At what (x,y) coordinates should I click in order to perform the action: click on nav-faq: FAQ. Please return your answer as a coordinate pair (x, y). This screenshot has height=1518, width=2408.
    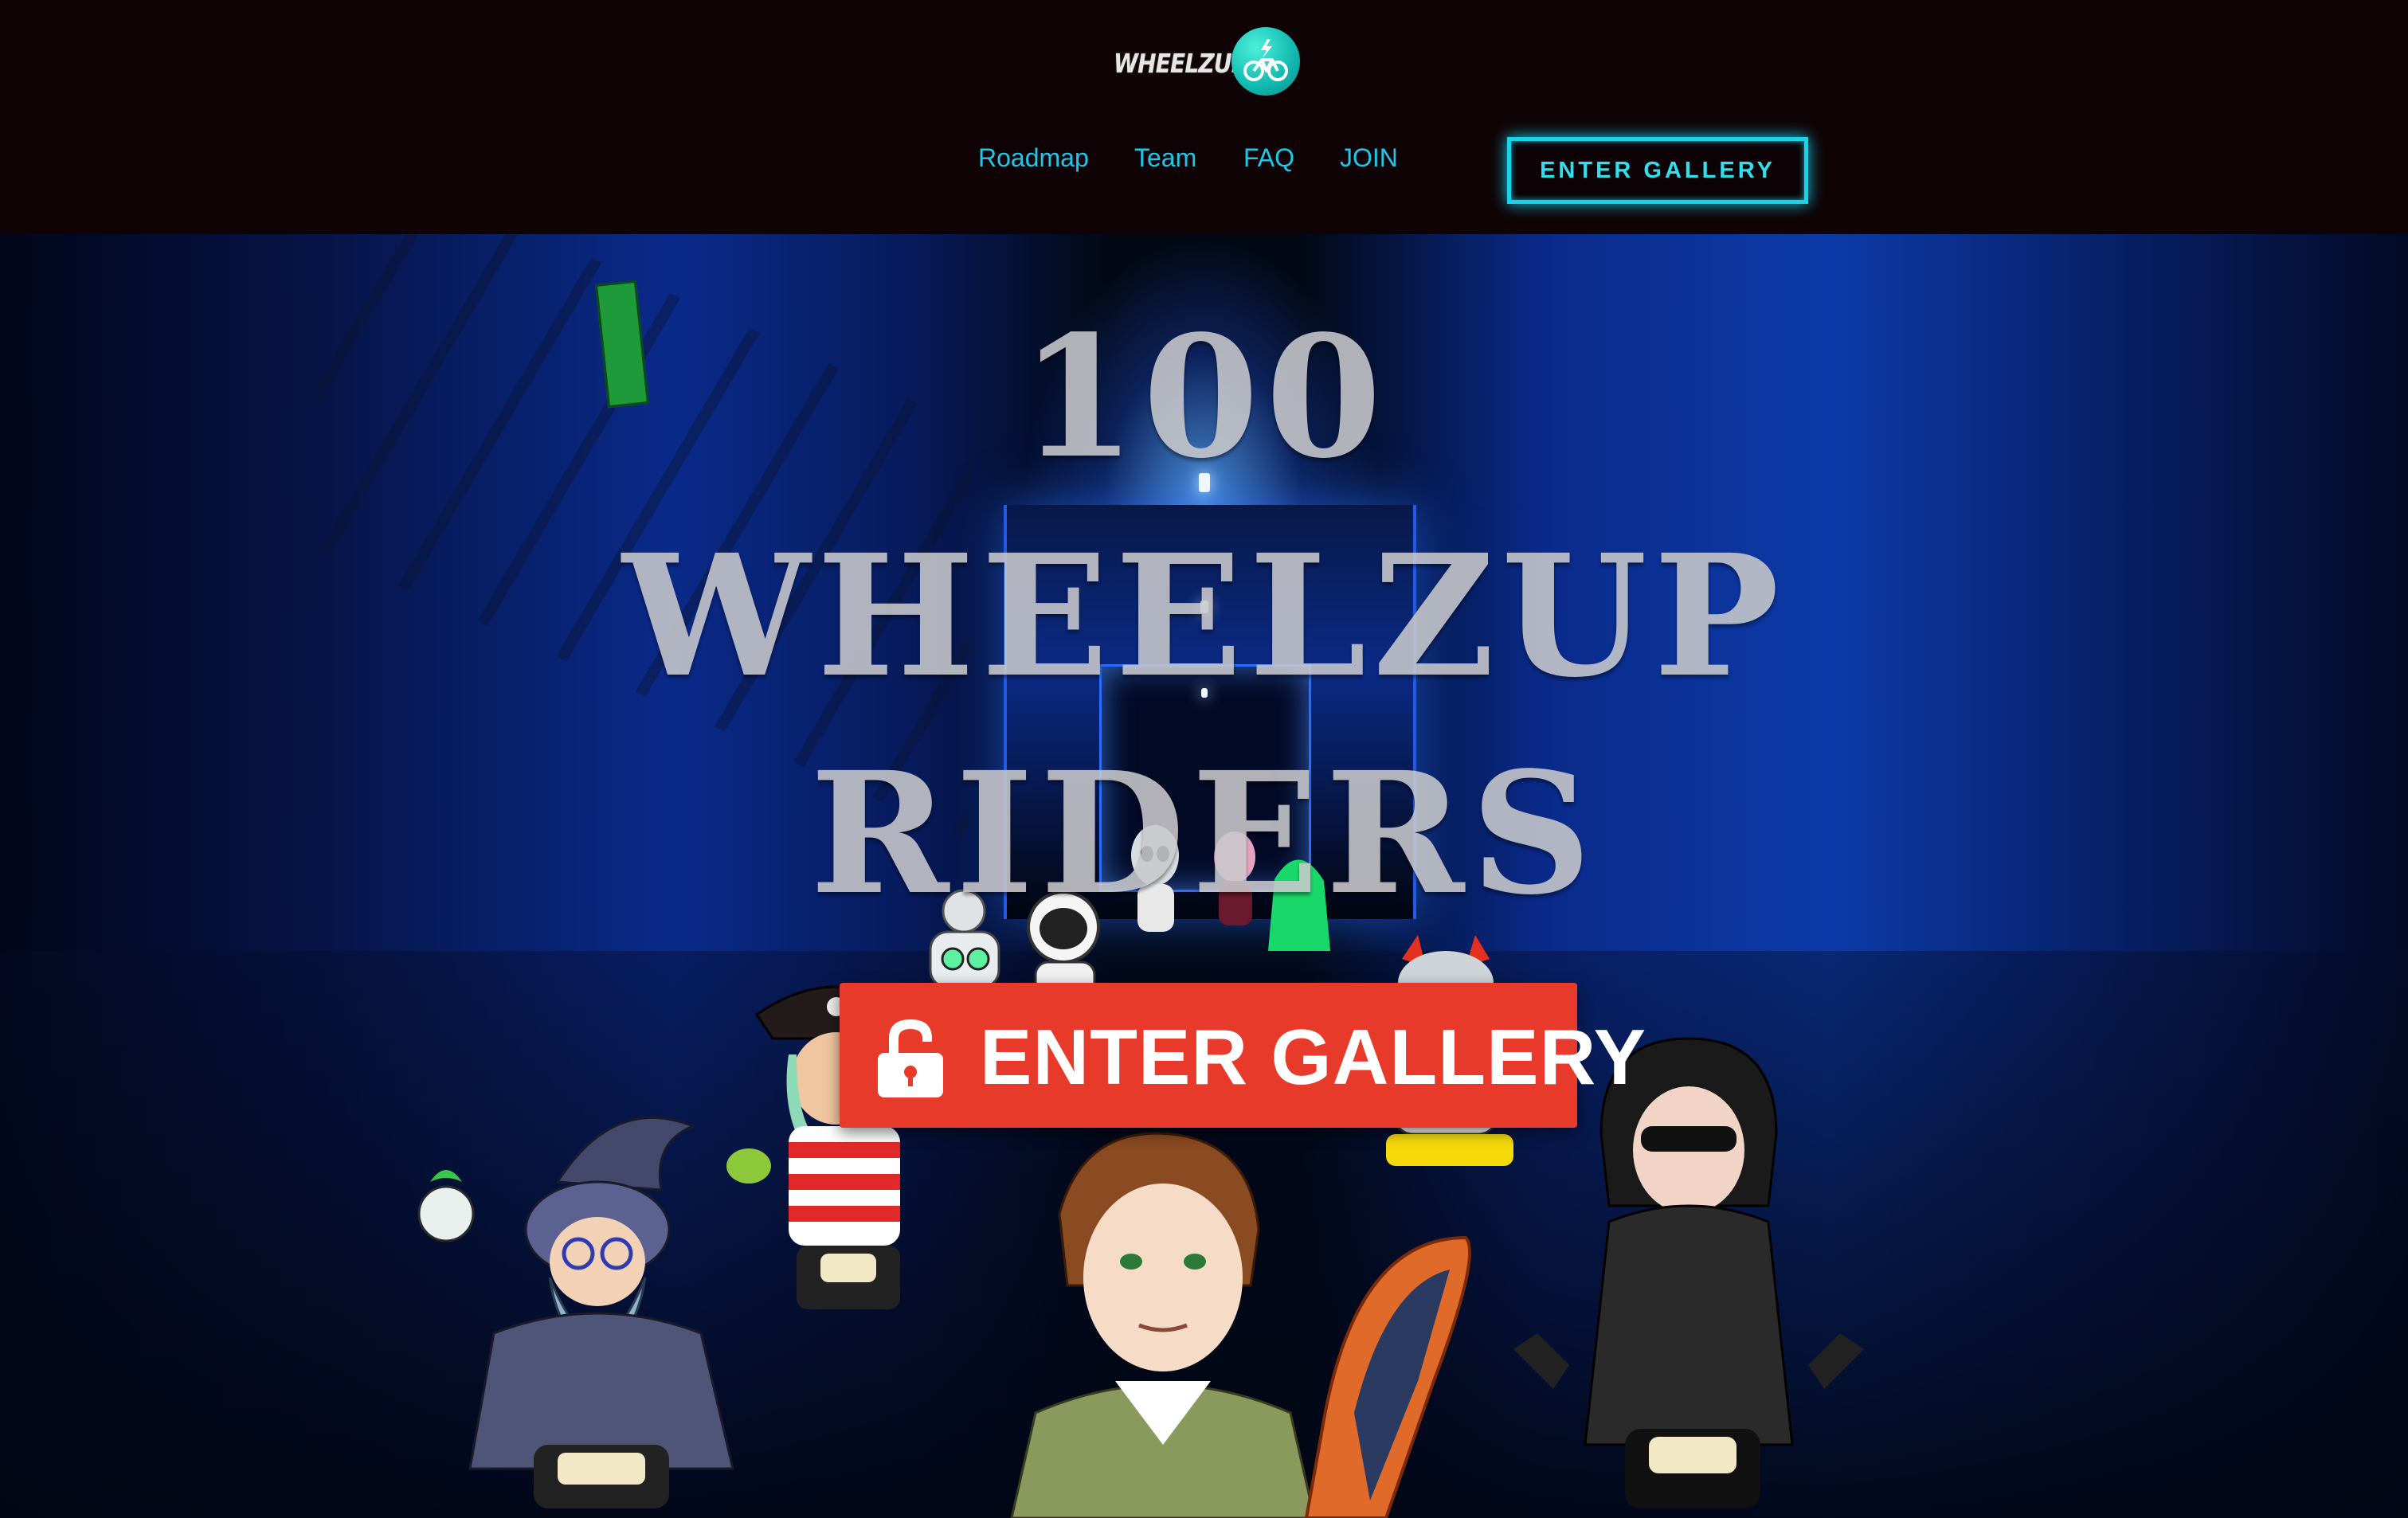
    Looking at the image, I should click on (1269, 158).